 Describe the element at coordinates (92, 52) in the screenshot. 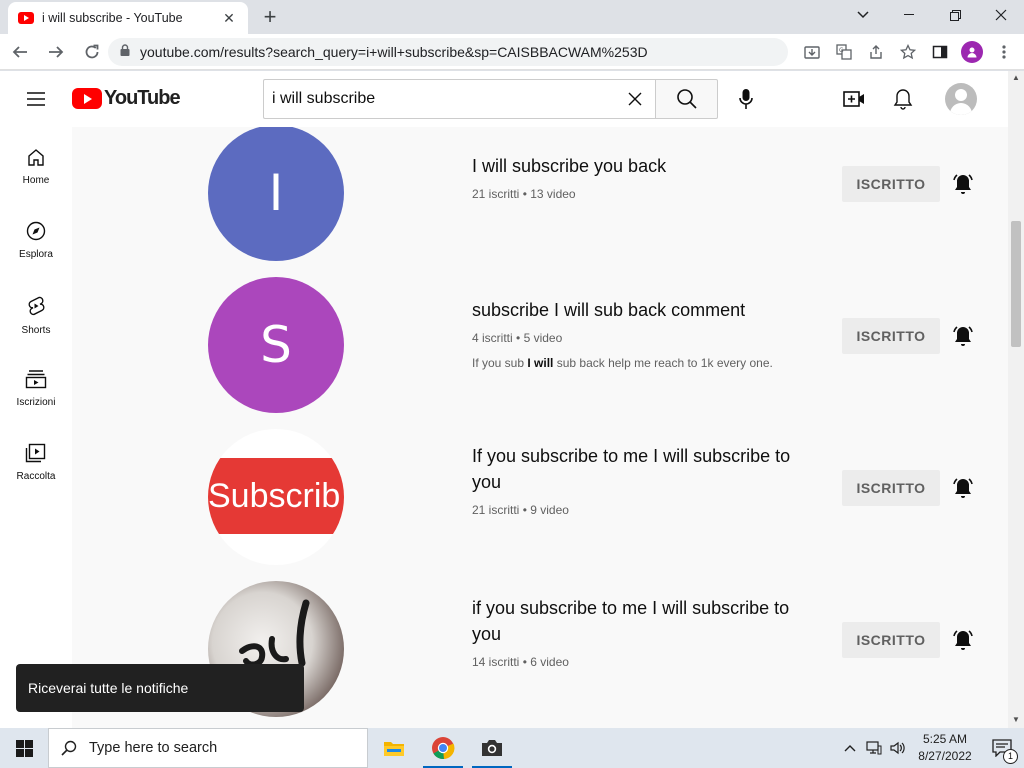

I see `reload-button` at that location.